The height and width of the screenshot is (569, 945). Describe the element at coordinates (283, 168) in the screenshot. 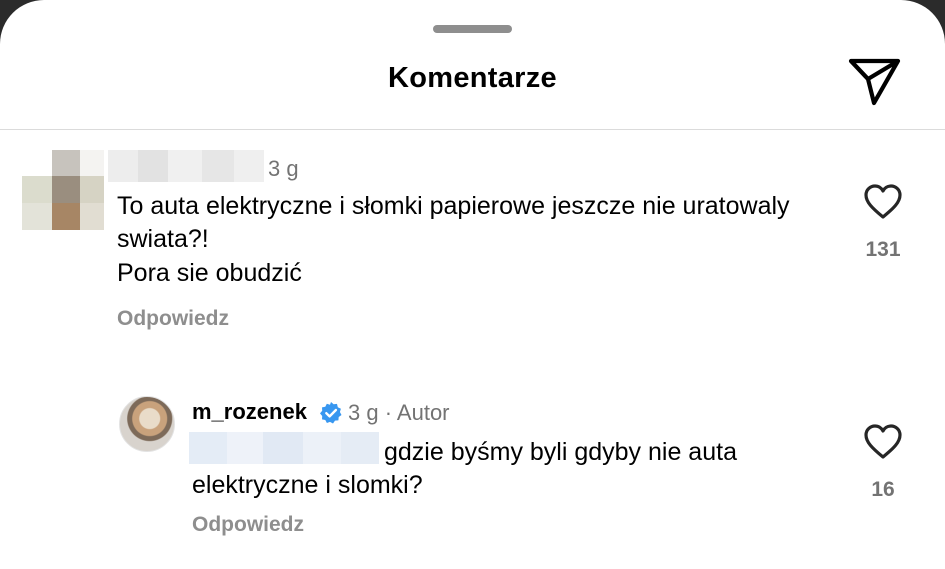

I see `comment-time: 3 g` at that location.